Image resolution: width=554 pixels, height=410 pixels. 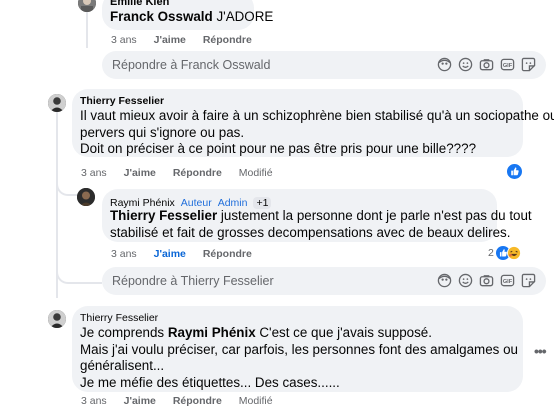 What do you see at coordinates (324, 281) in the screenshot?
I see `reply-input: Répondre à Thierry Fesselier GIF` at bounding box center [324, 281].